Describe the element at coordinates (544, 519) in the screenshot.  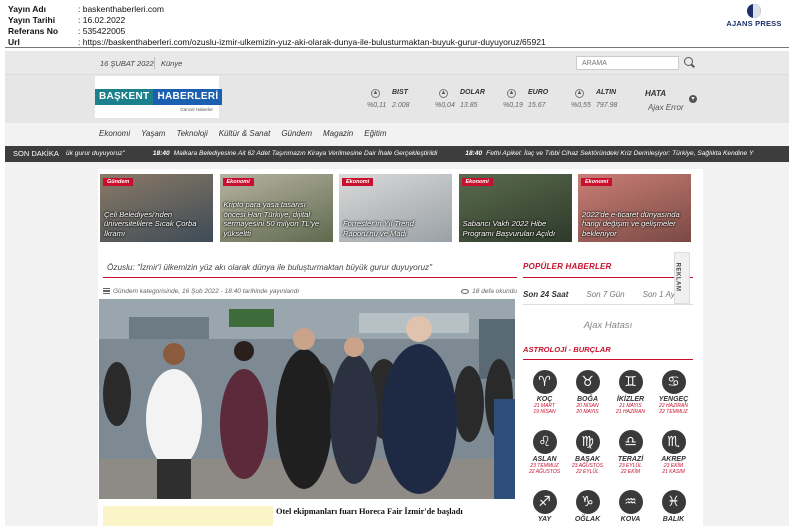
I see `zodiac-name: YAY` at that location.